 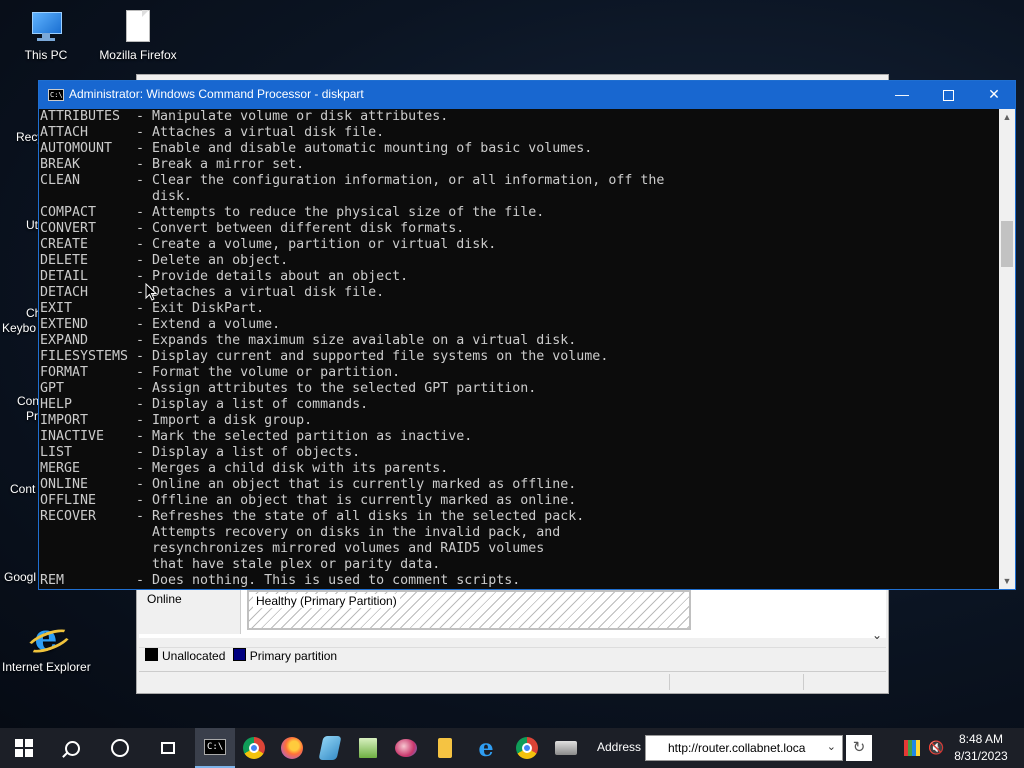 I want to click on command-name: FILESYSTEMS, so click(x=84, y=356).